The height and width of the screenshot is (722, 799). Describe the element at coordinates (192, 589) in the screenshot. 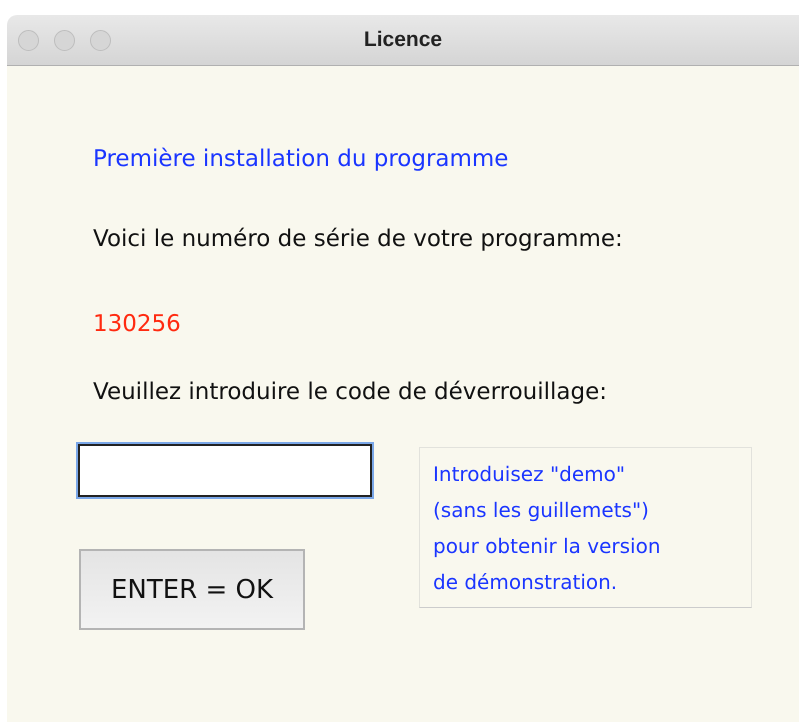

I see `ok-button: ENTER = OK` at that location.